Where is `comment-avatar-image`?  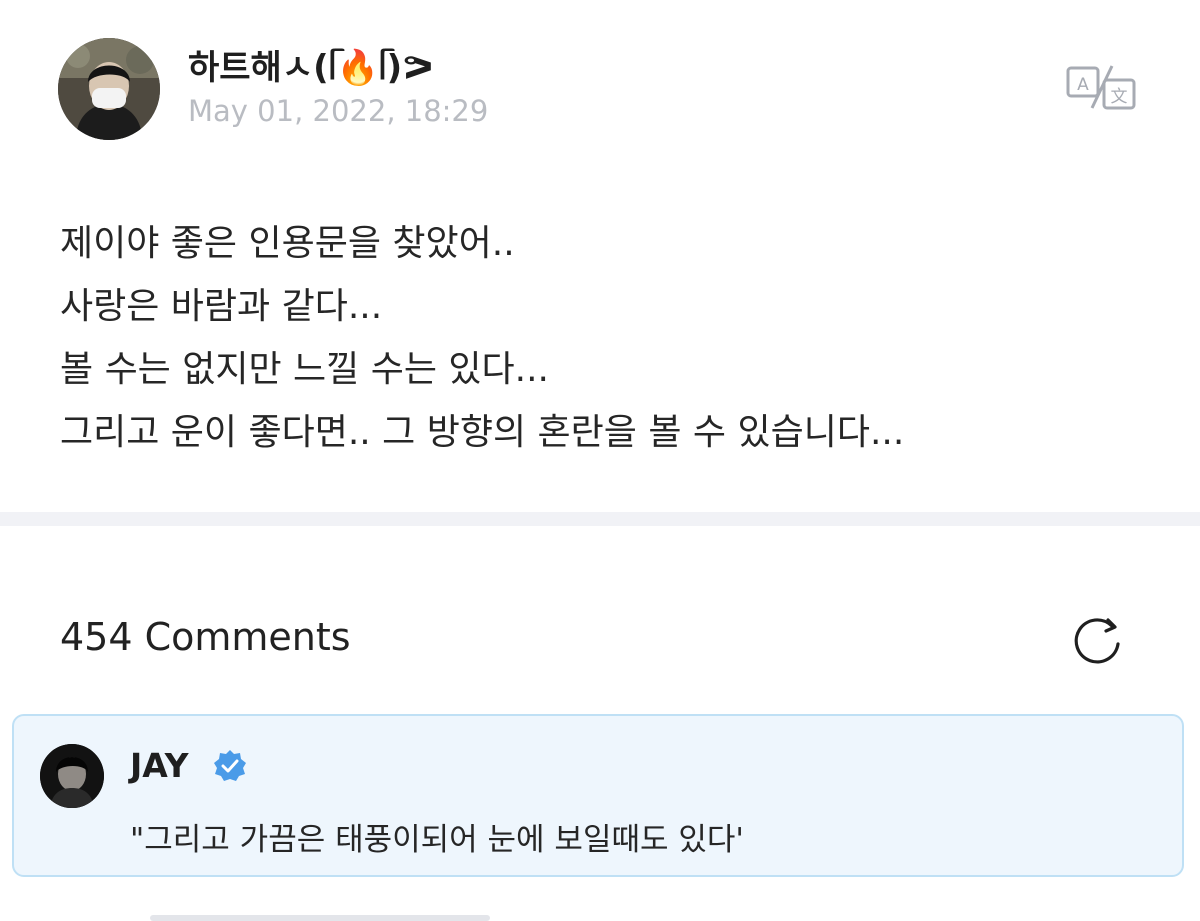 comment-avatar-image is located at coordinates (72, 776).